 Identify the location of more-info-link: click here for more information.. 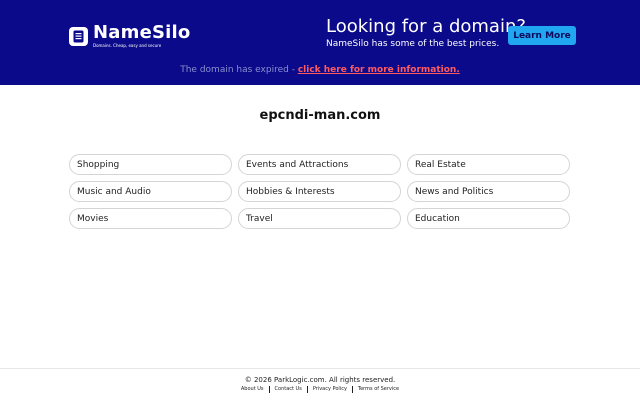
(379, 70).